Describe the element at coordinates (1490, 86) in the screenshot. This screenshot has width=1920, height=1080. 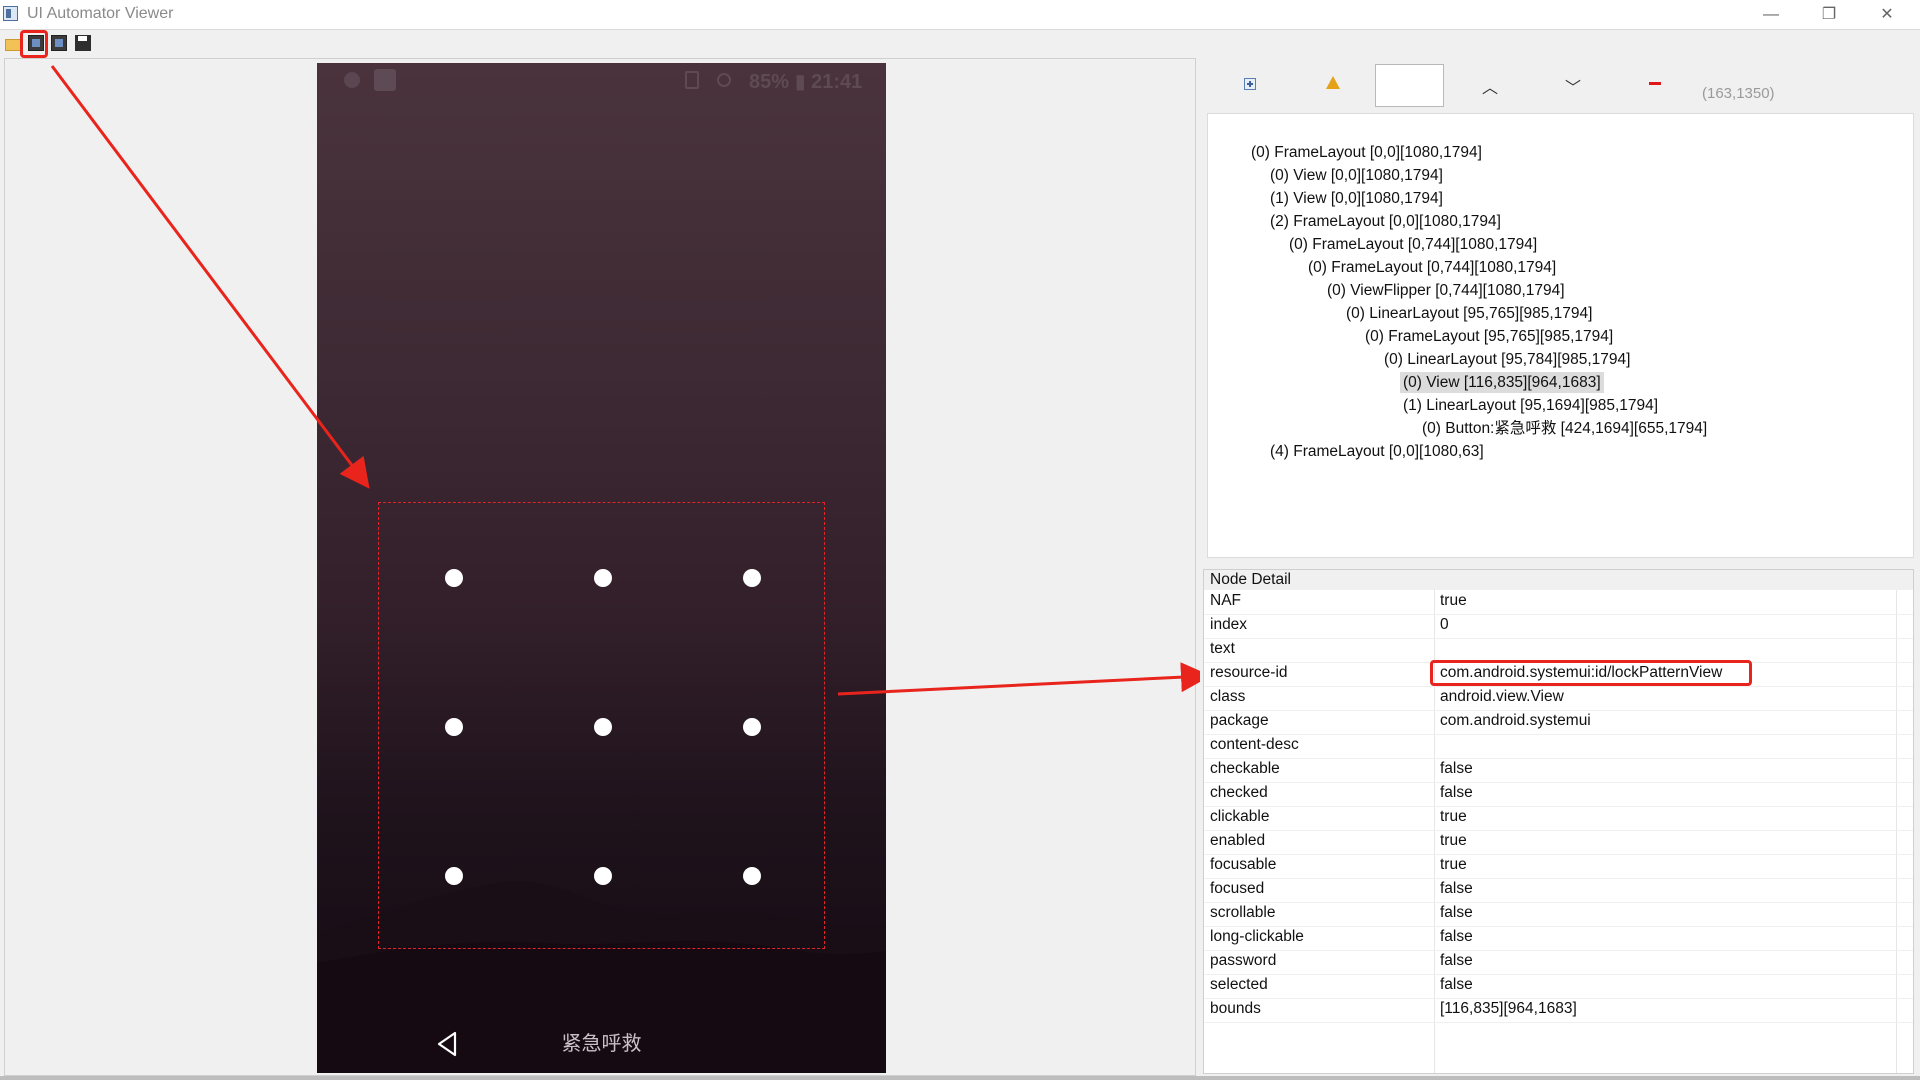
I see `chevron-up-icon: ︿` at that location.